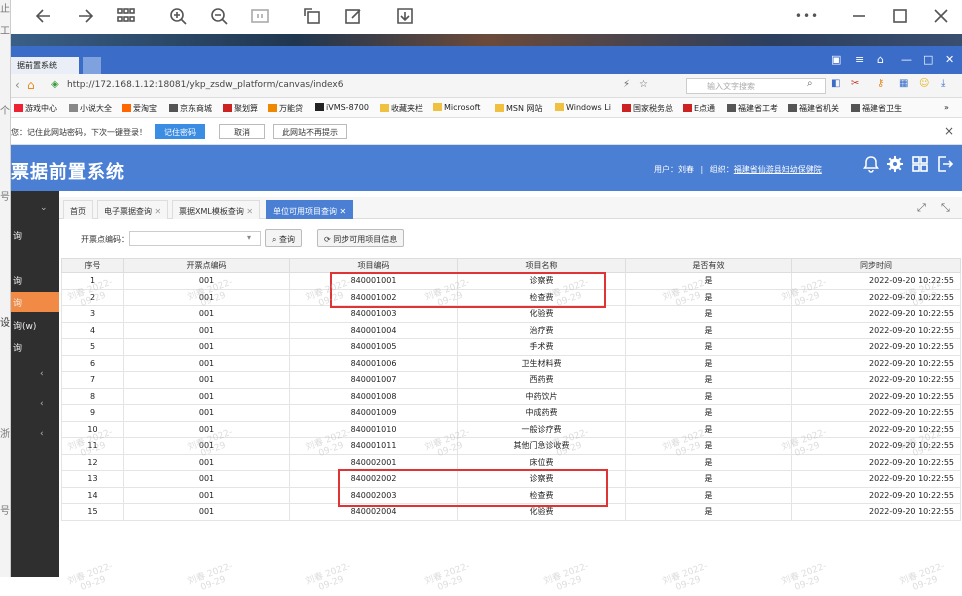 The height and width of the screenshot is (596, 962). What do you see at coordinates (310, 131) in the screenshot?
I see `never-prompt-button: 此网站不再提示` at bounding box center [310, 131].